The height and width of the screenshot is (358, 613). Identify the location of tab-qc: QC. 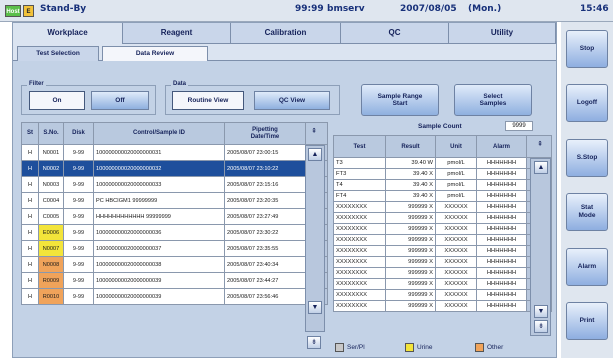
(395, 33).